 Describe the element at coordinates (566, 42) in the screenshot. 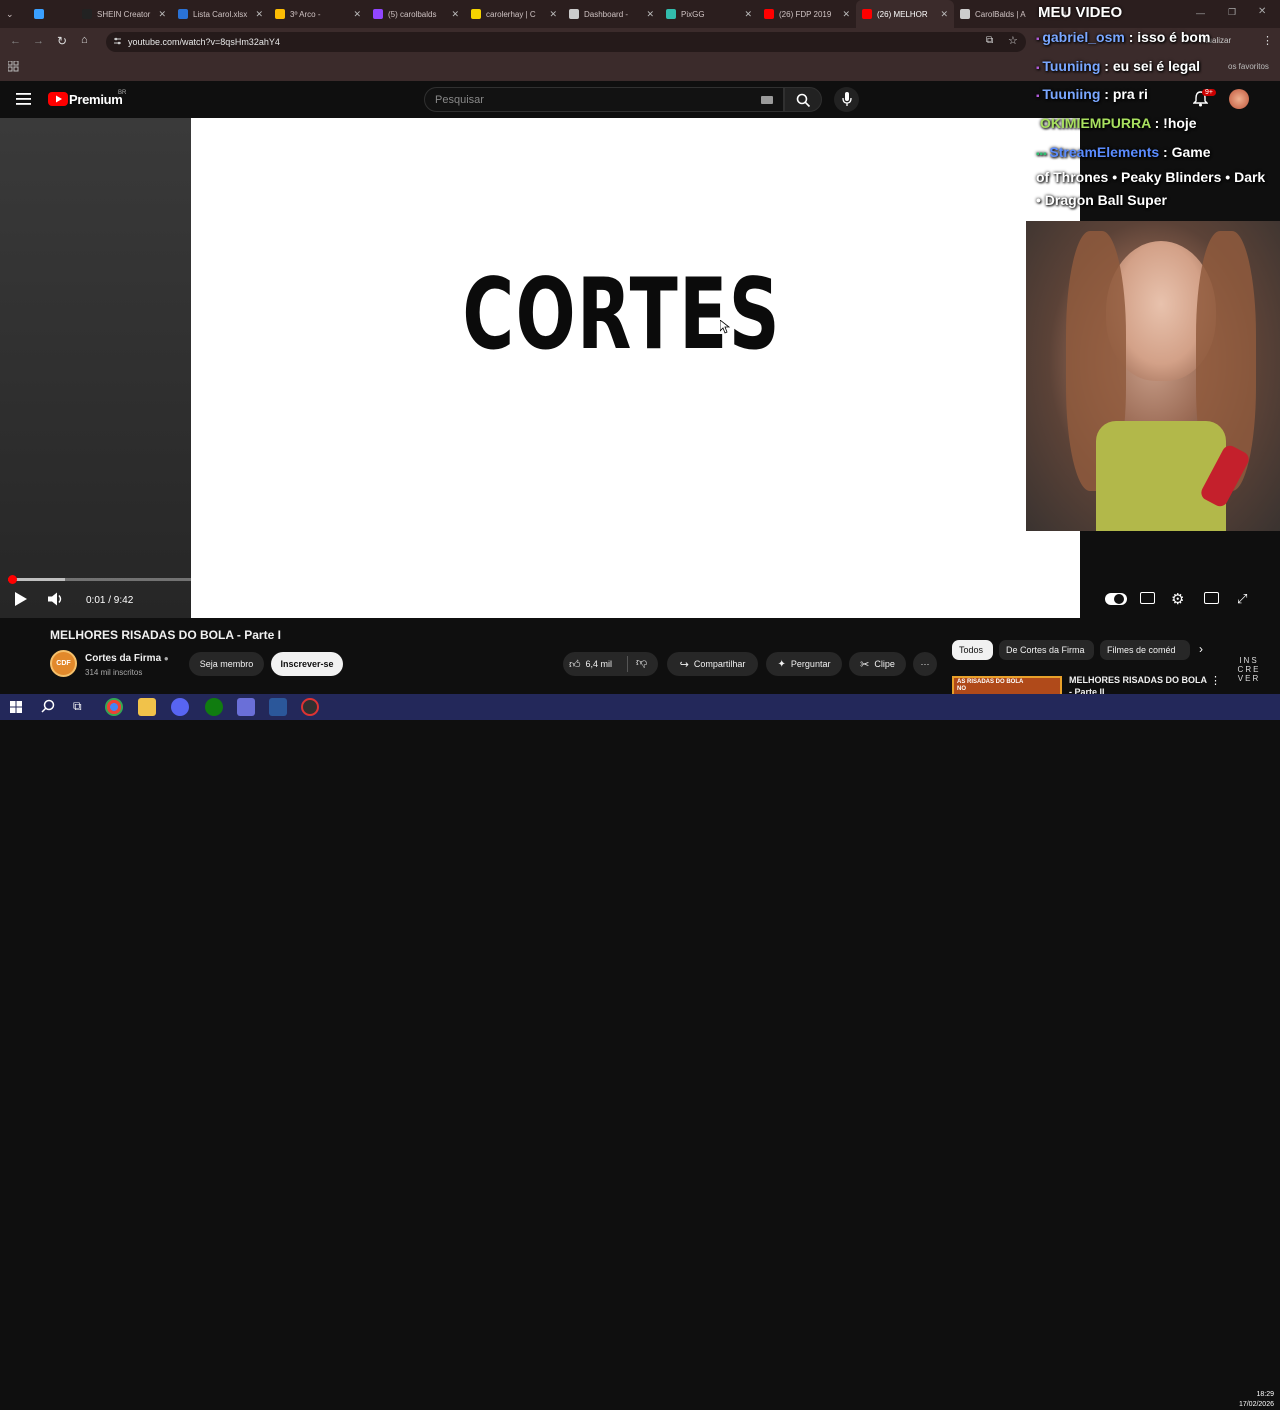

I see `omnibox: youtube.com/watch?v=8qsHm32ahY4 ⧉ ☆` at that location.